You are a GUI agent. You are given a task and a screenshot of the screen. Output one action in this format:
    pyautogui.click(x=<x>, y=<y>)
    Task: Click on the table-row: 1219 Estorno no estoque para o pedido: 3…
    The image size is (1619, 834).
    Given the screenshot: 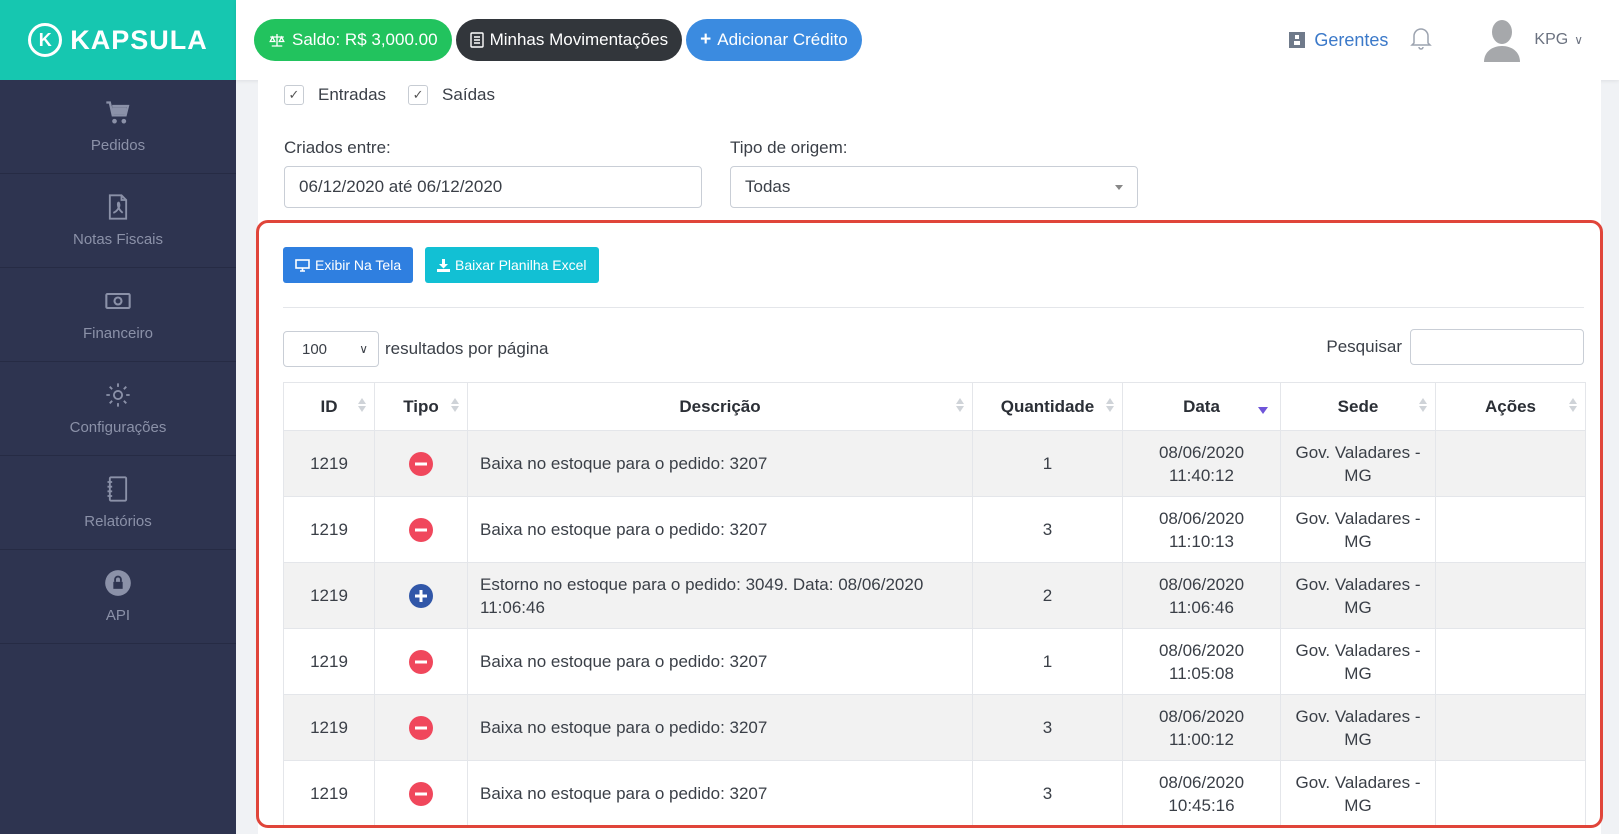 What is the action you would take?
    pyautogui.click(x=934, y=595)
    